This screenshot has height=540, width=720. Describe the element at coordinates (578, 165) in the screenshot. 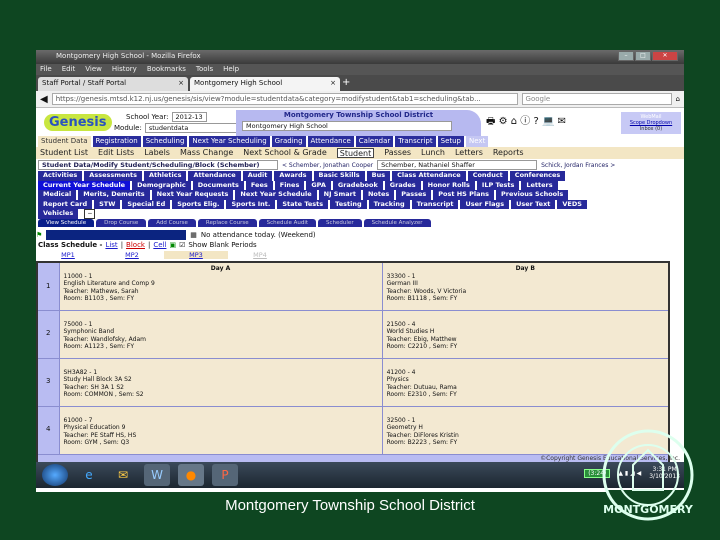

I see `next-student-link: Schick, Jordan Frances >` at that location.